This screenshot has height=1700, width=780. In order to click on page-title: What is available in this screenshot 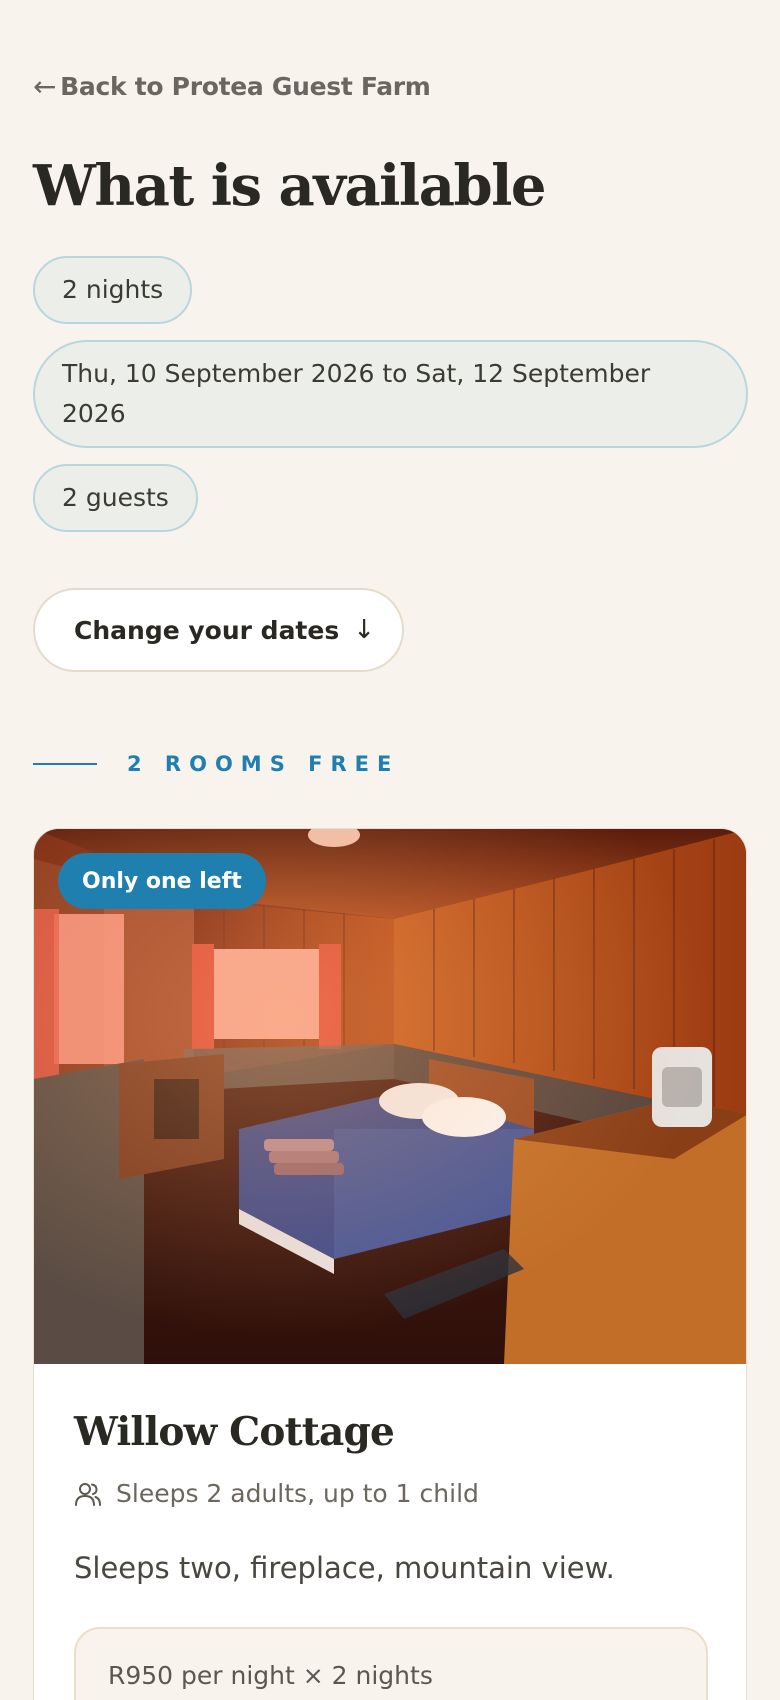, I will do `click(290, 186)`.